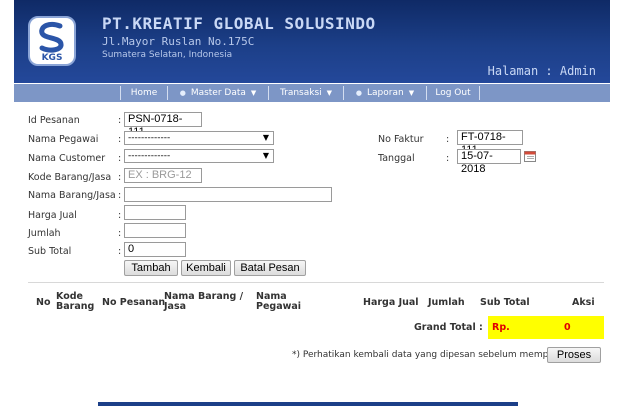  What do you see at coordinates (489, 162) in the screenshot?
I see `tanggal-field: 15-07-2018` at bounding box center [489, 162].